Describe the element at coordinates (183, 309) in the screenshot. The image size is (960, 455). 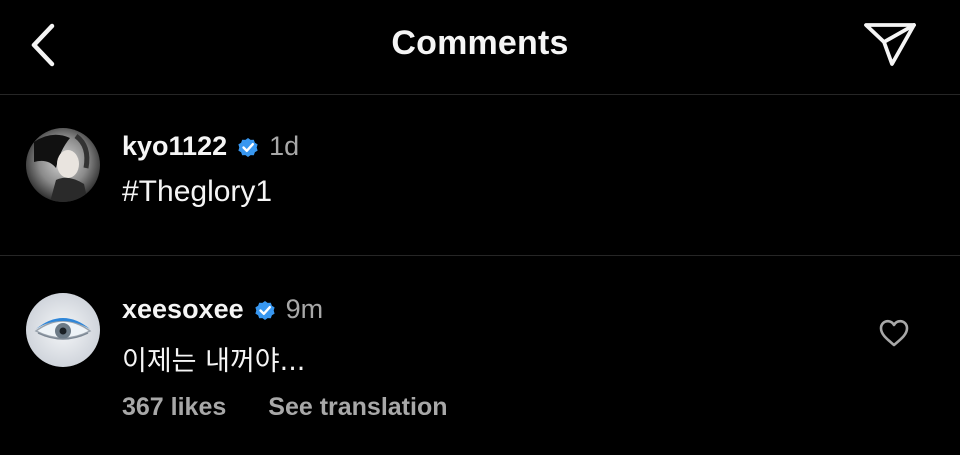
I see `username: xeesoxee` at that location.